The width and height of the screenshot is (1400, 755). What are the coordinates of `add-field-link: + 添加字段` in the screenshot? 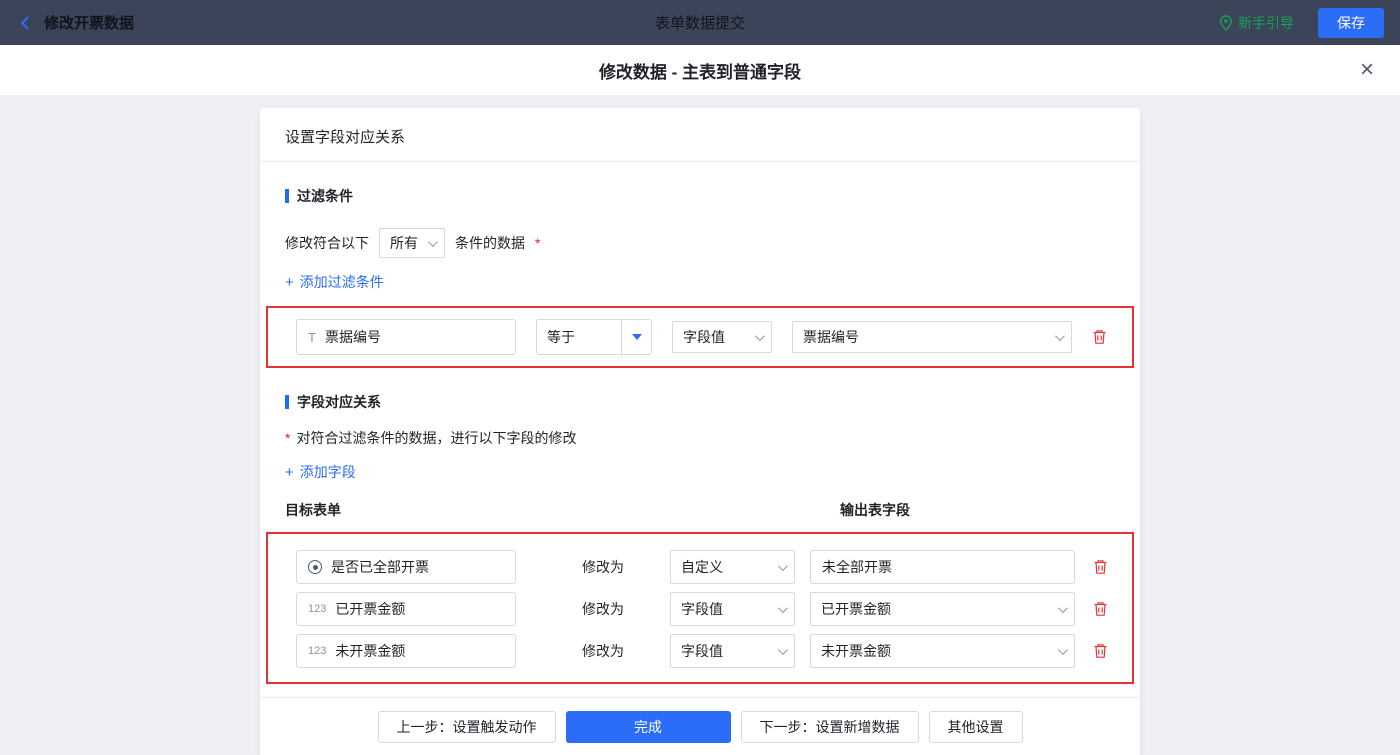 It's located at (700, 472).